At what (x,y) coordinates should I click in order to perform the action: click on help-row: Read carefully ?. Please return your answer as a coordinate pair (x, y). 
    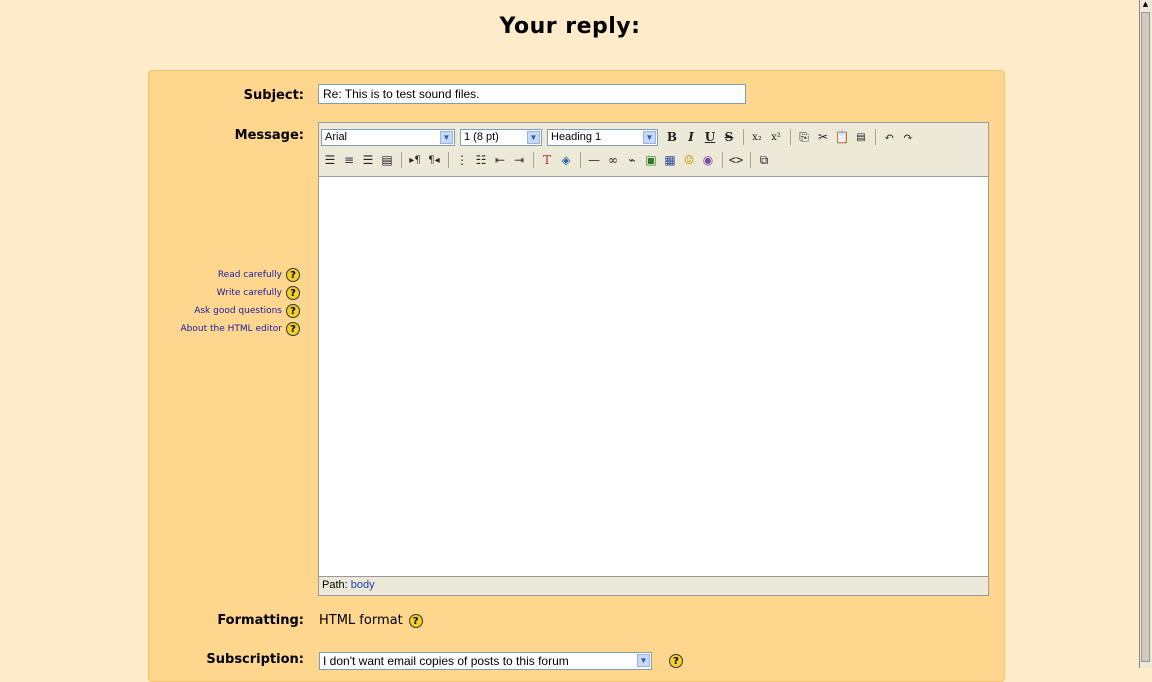
    Looking at the image, I should click on (240, 275).